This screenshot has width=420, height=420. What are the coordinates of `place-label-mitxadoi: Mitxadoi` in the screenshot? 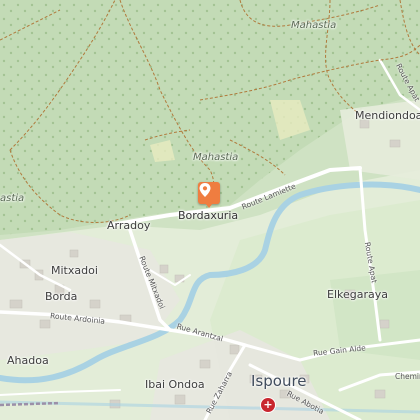 It's located at (74, 270).